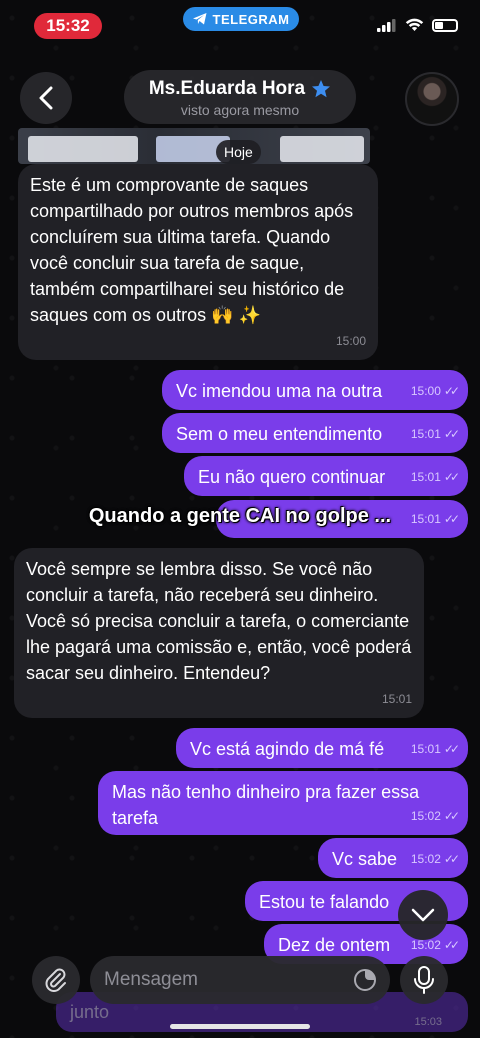 The image size is (480, 1038). I want to click on scroll-to-bottom-button, so click(423, 915).